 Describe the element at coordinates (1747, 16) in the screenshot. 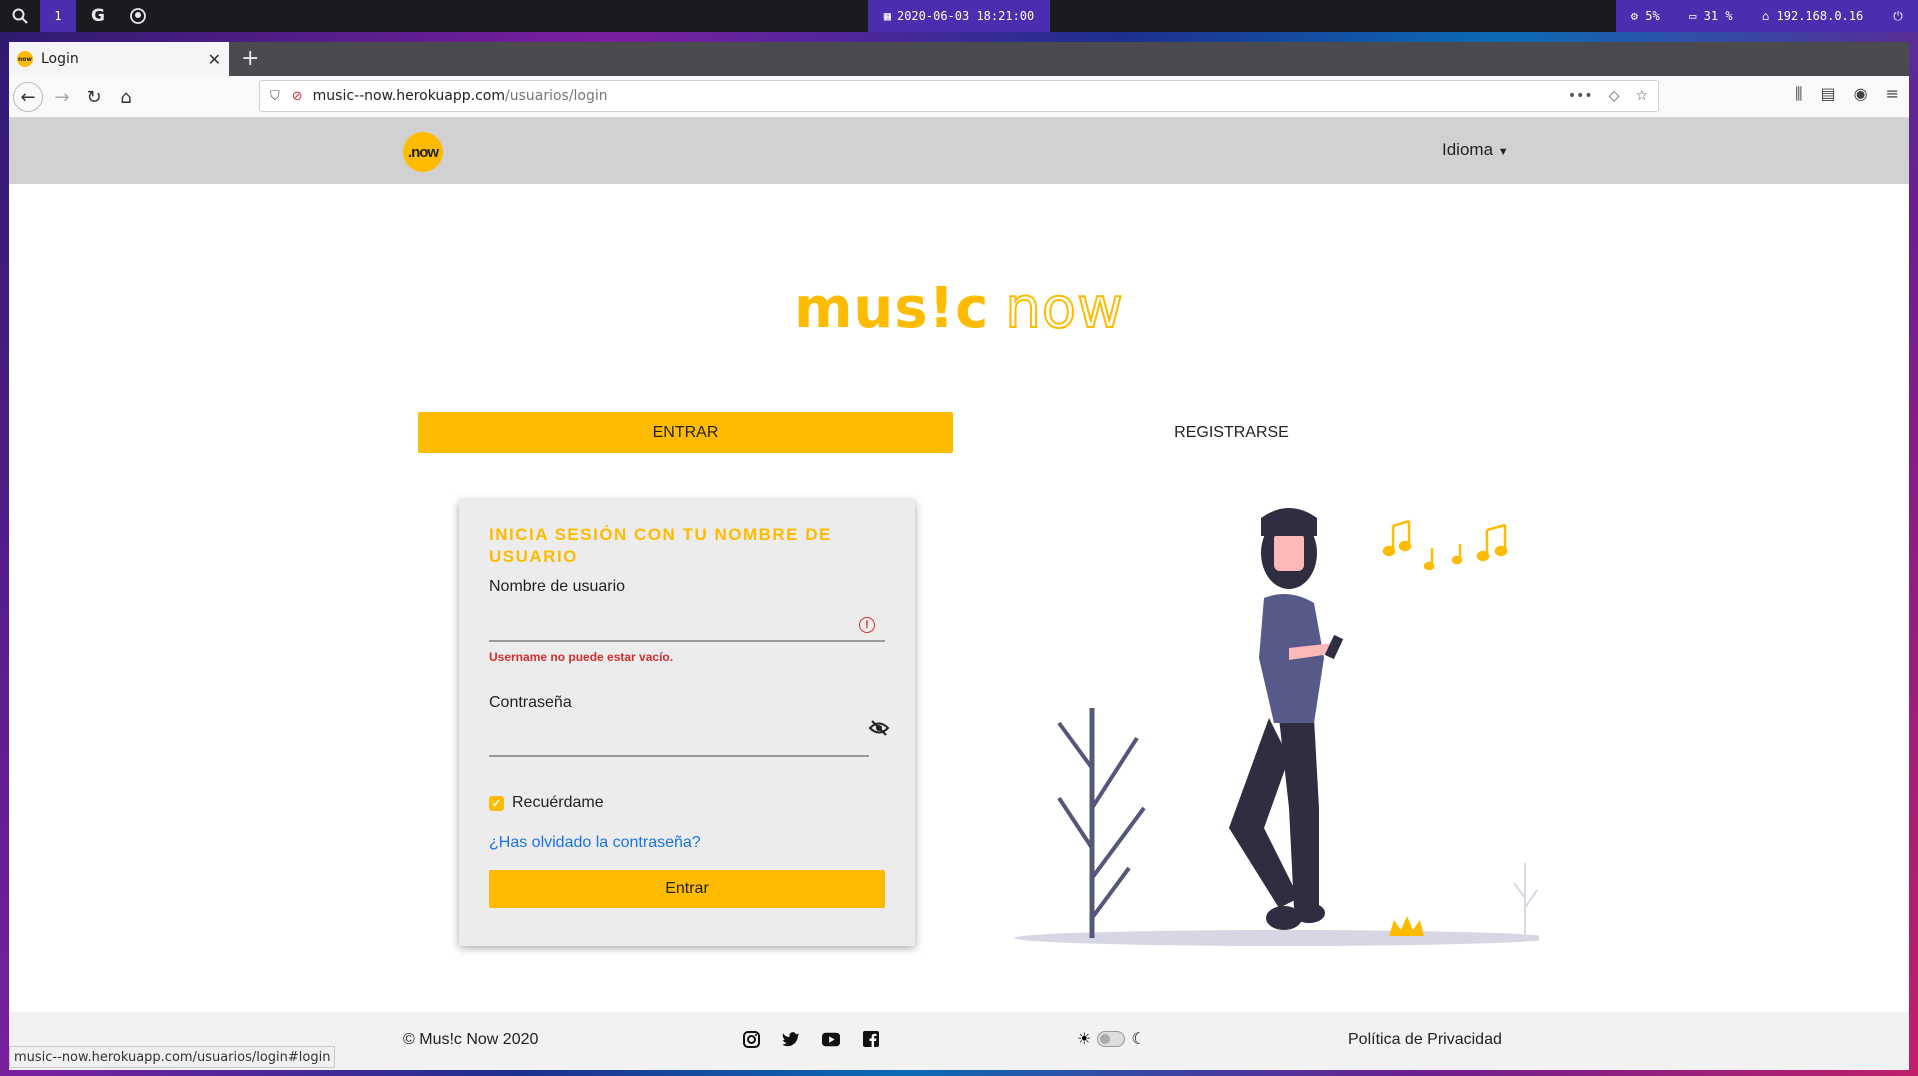

I see `system-stats: ⚙ 5% ▭ 31 % ⌂ 192.168.0.16` at that location.